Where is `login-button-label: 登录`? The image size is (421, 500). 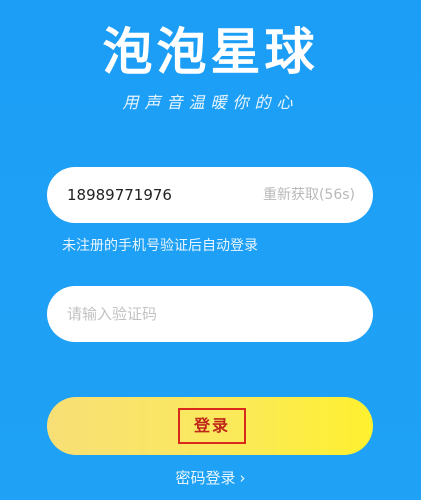 login-button-label: 登录 is located at coordinates (212, 426).